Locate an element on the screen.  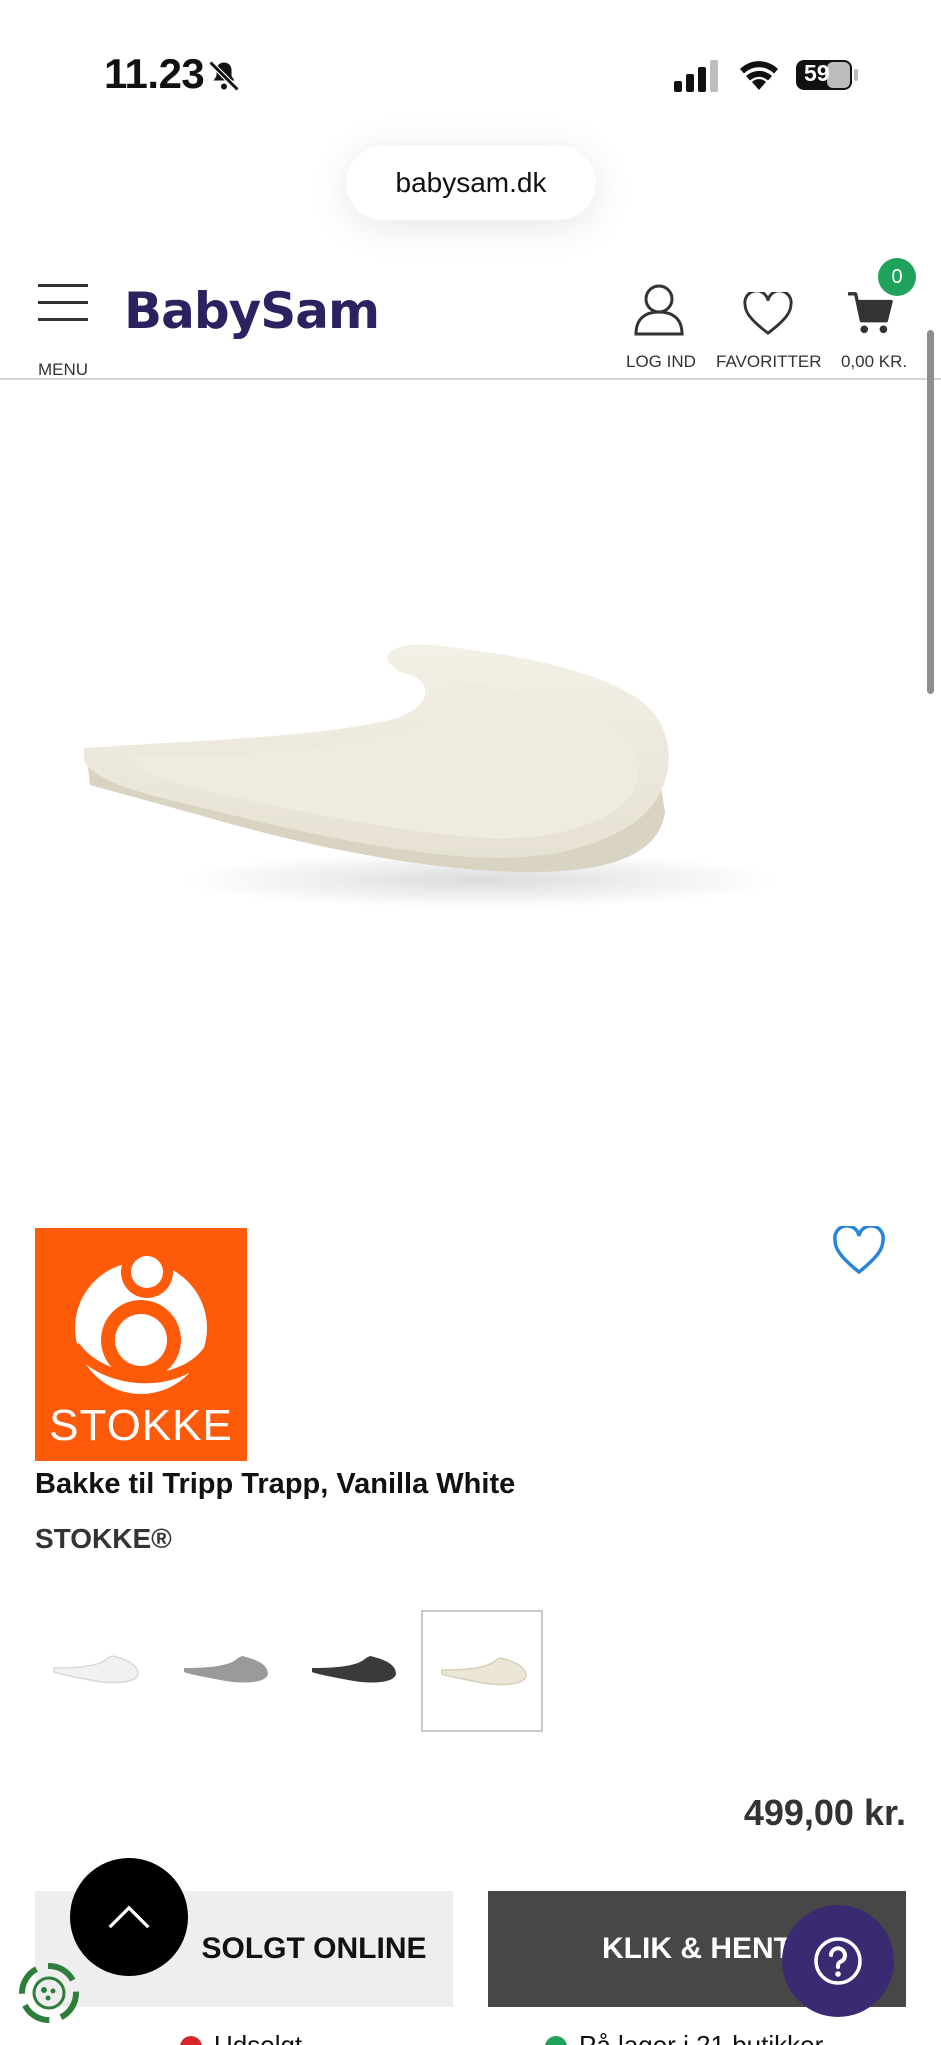
battery-level: 59 is located at coordinates (817, 73).